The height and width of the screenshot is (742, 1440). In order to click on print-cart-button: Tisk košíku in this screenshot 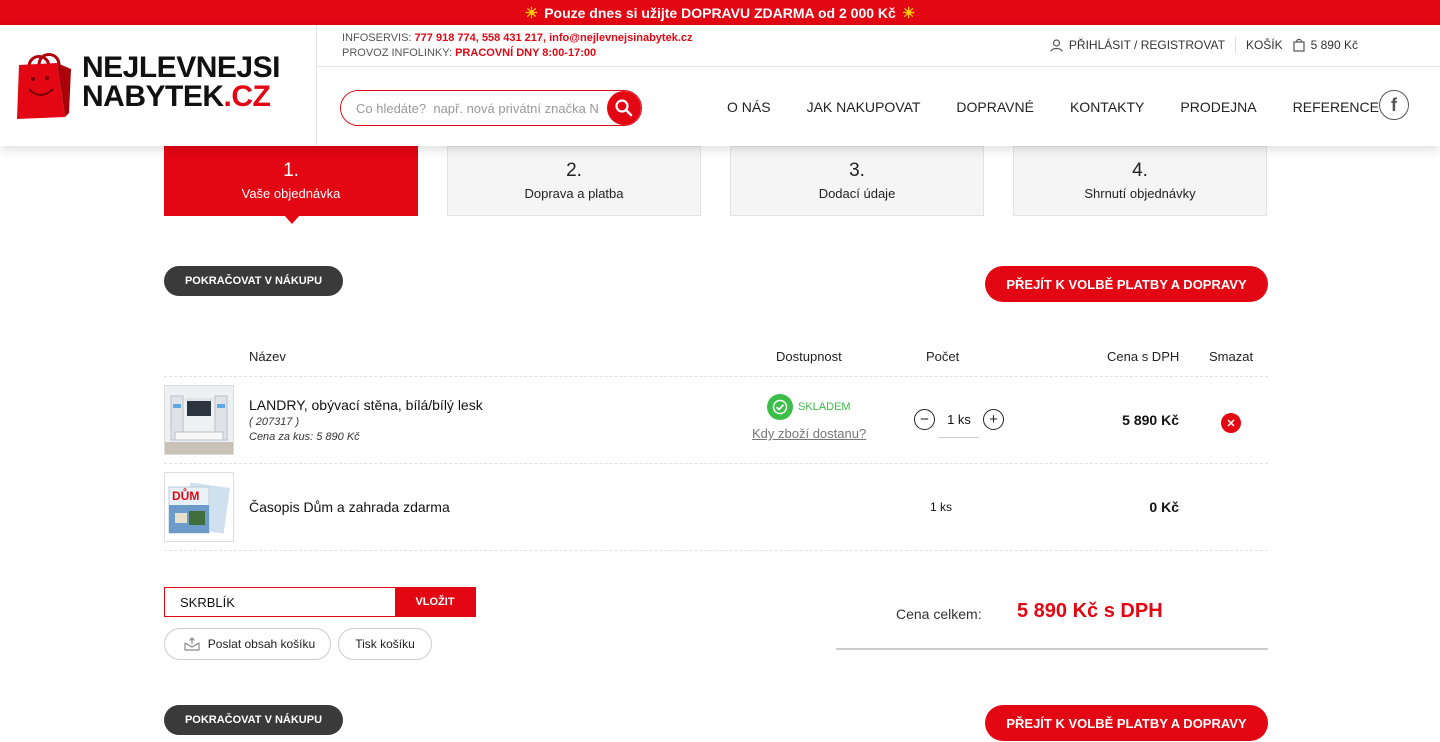, I will do `click(385, 644)`.